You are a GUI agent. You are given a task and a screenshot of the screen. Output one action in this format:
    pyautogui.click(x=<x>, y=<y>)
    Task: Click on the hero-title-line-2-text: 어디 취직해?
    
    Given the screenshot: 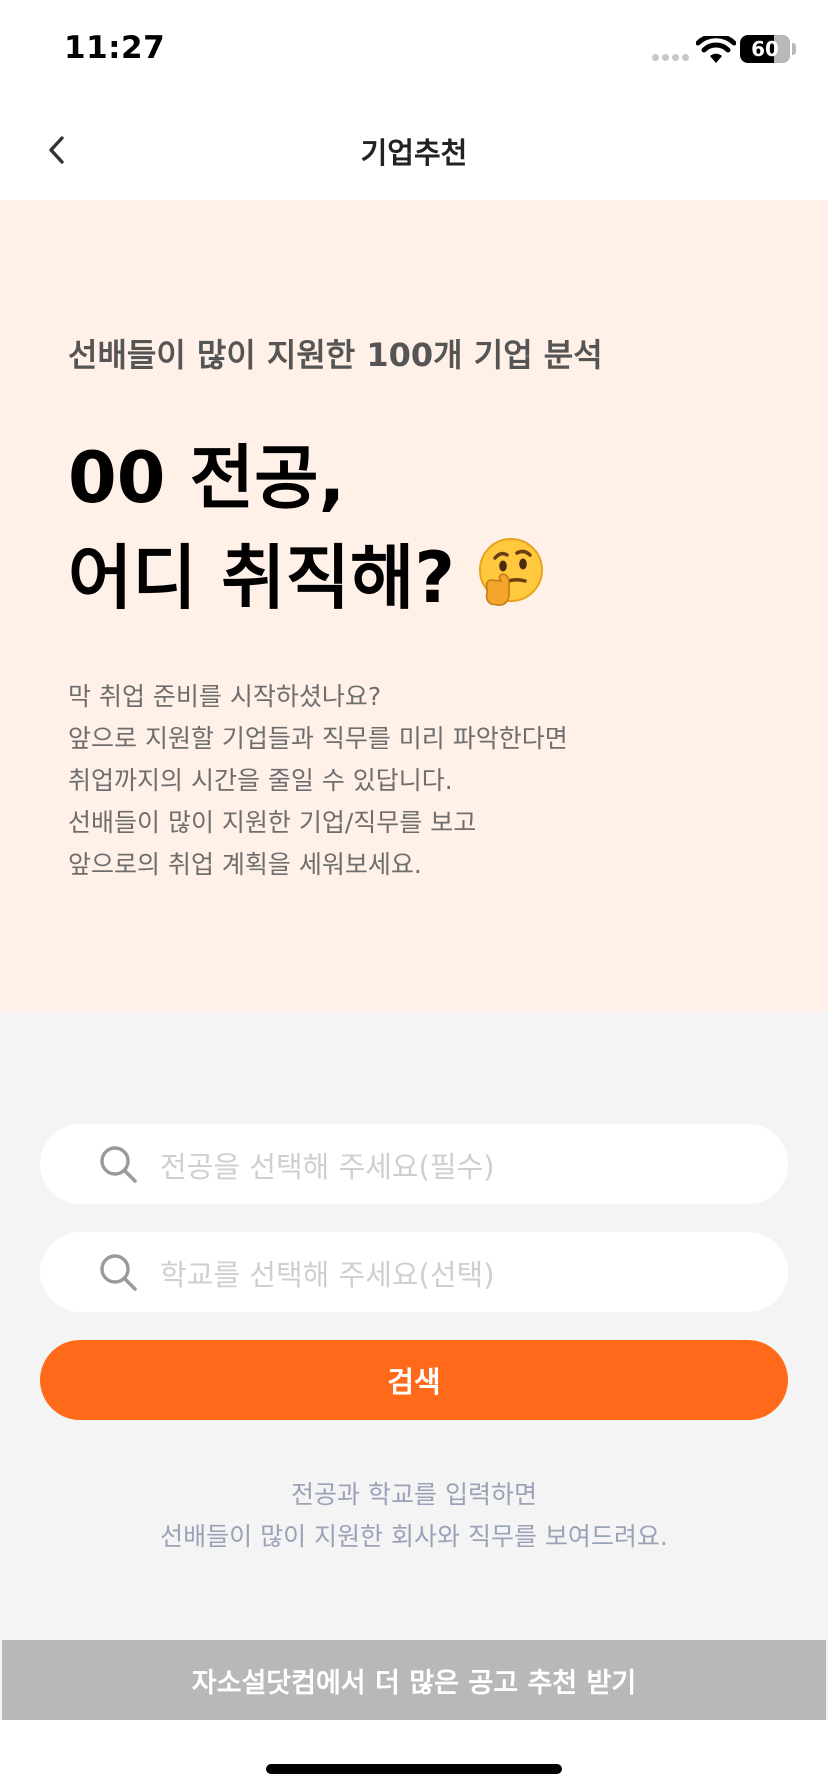 What is the action you would take?
    pyautogui.click(x=261, y=578)
    